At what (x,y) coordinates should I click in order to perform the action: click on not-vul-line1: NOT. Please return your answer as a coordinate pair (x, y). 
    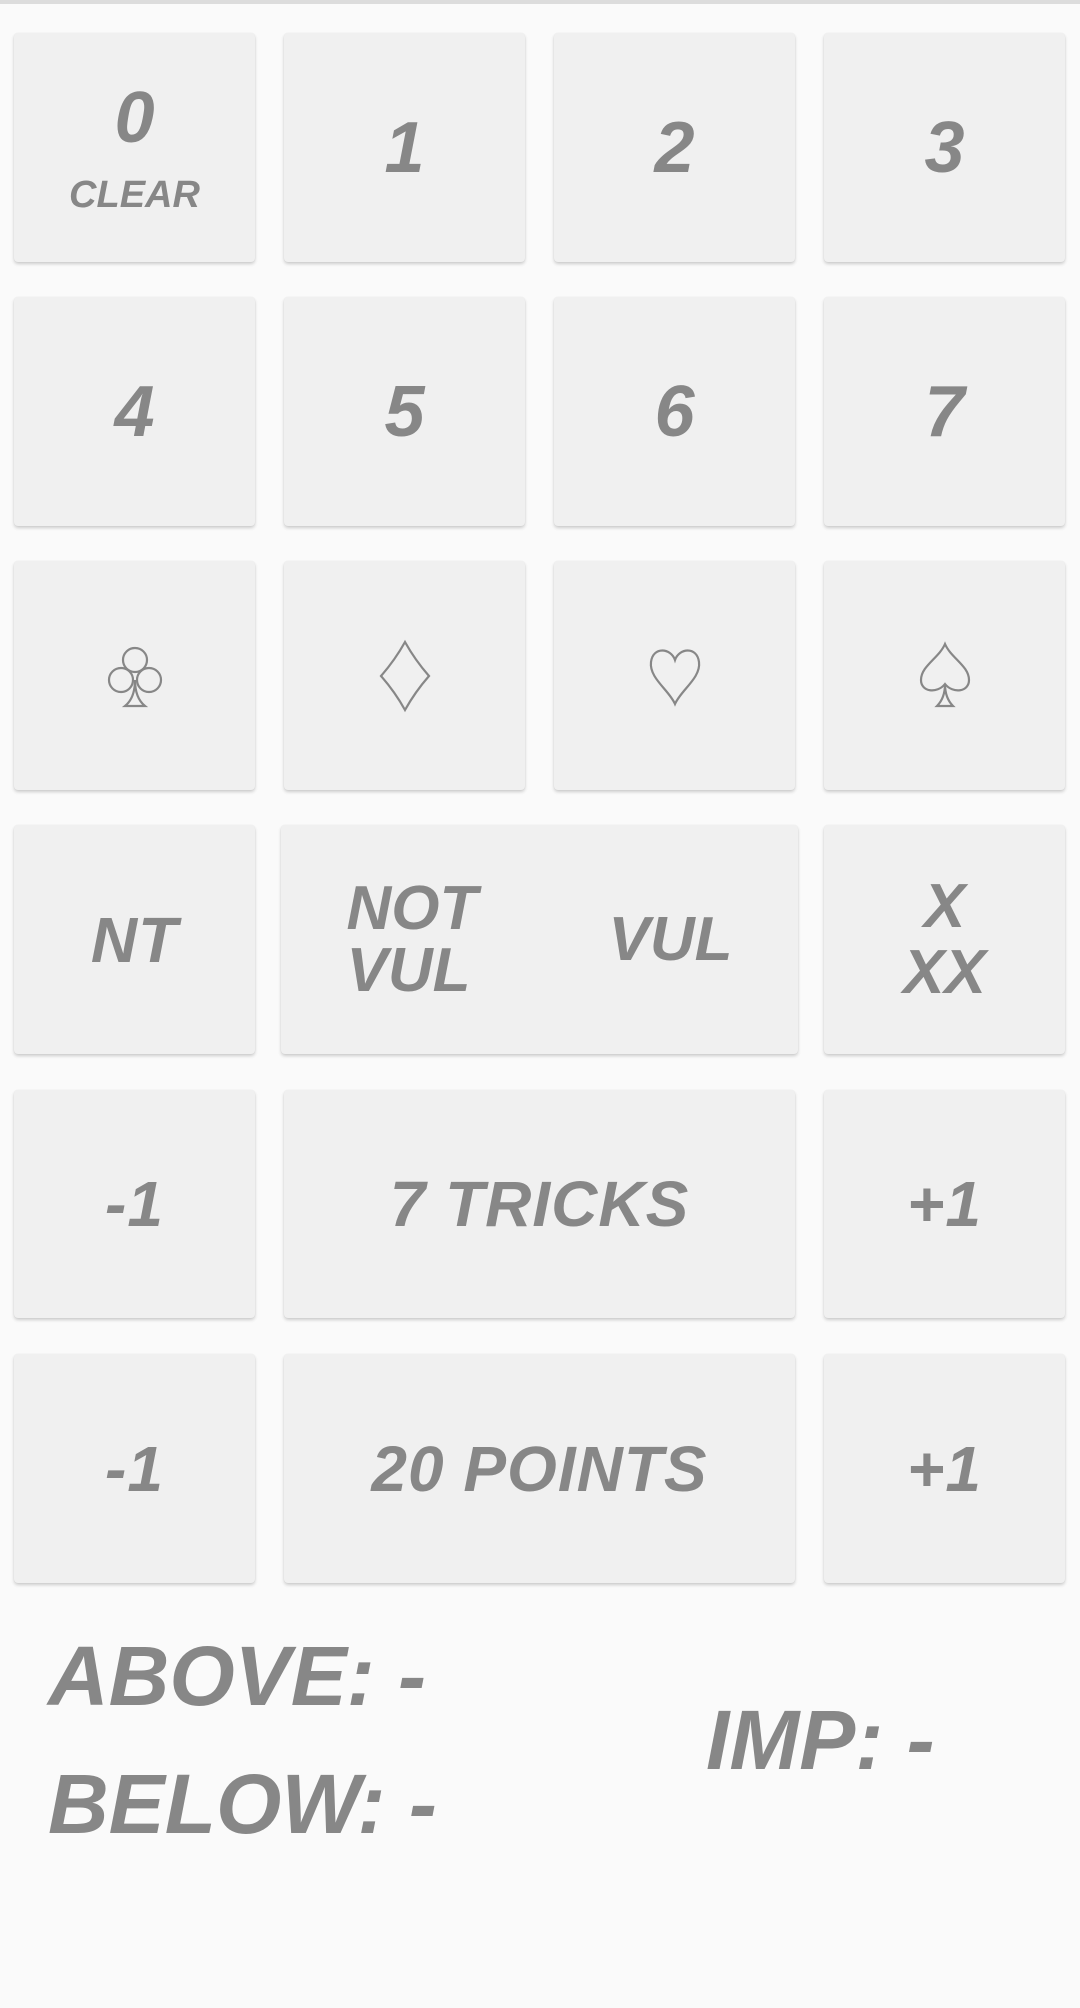
    Looking at the image, I should click on (412, 908).